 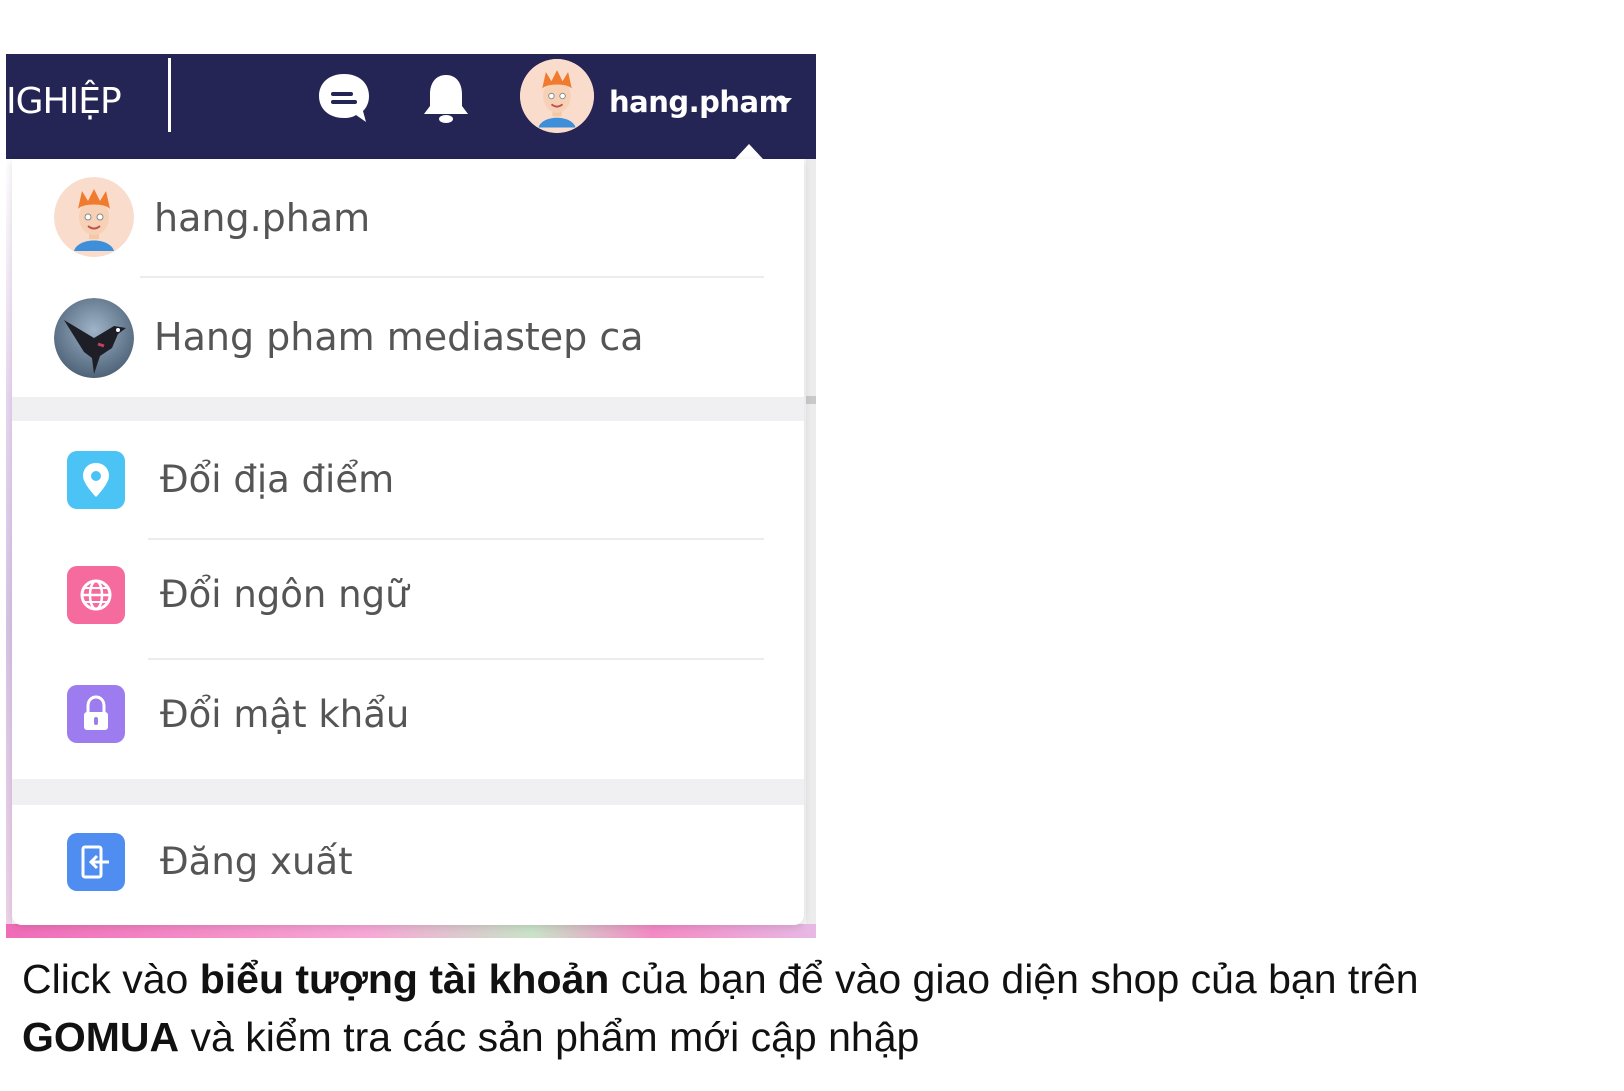 I want to click on account-item-hang-pham: hang.pham, so click(x=408, y=218).